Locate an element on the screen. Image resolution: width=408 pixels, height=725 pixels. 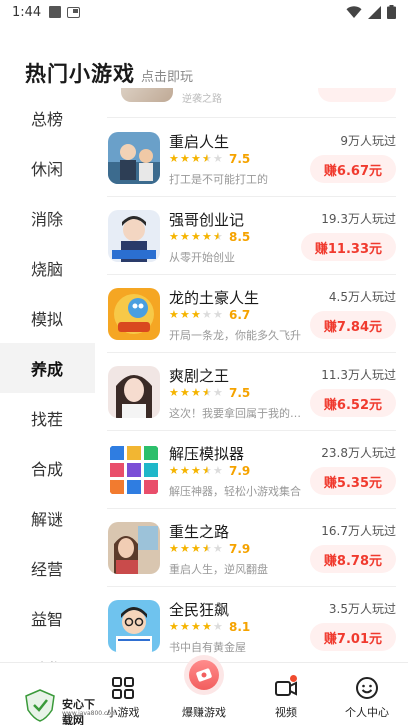
tab-video: 视频 is located at coordinates (286, 694).